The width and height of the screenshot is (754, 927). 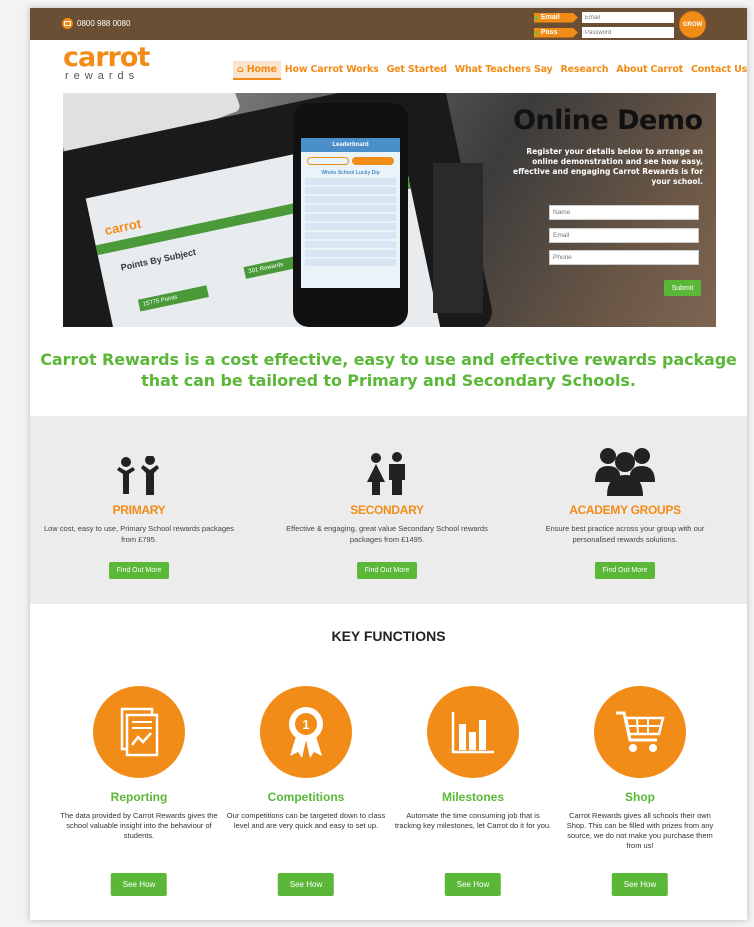 I want to click on medal-icon: 1, so click(x=306, y=732).